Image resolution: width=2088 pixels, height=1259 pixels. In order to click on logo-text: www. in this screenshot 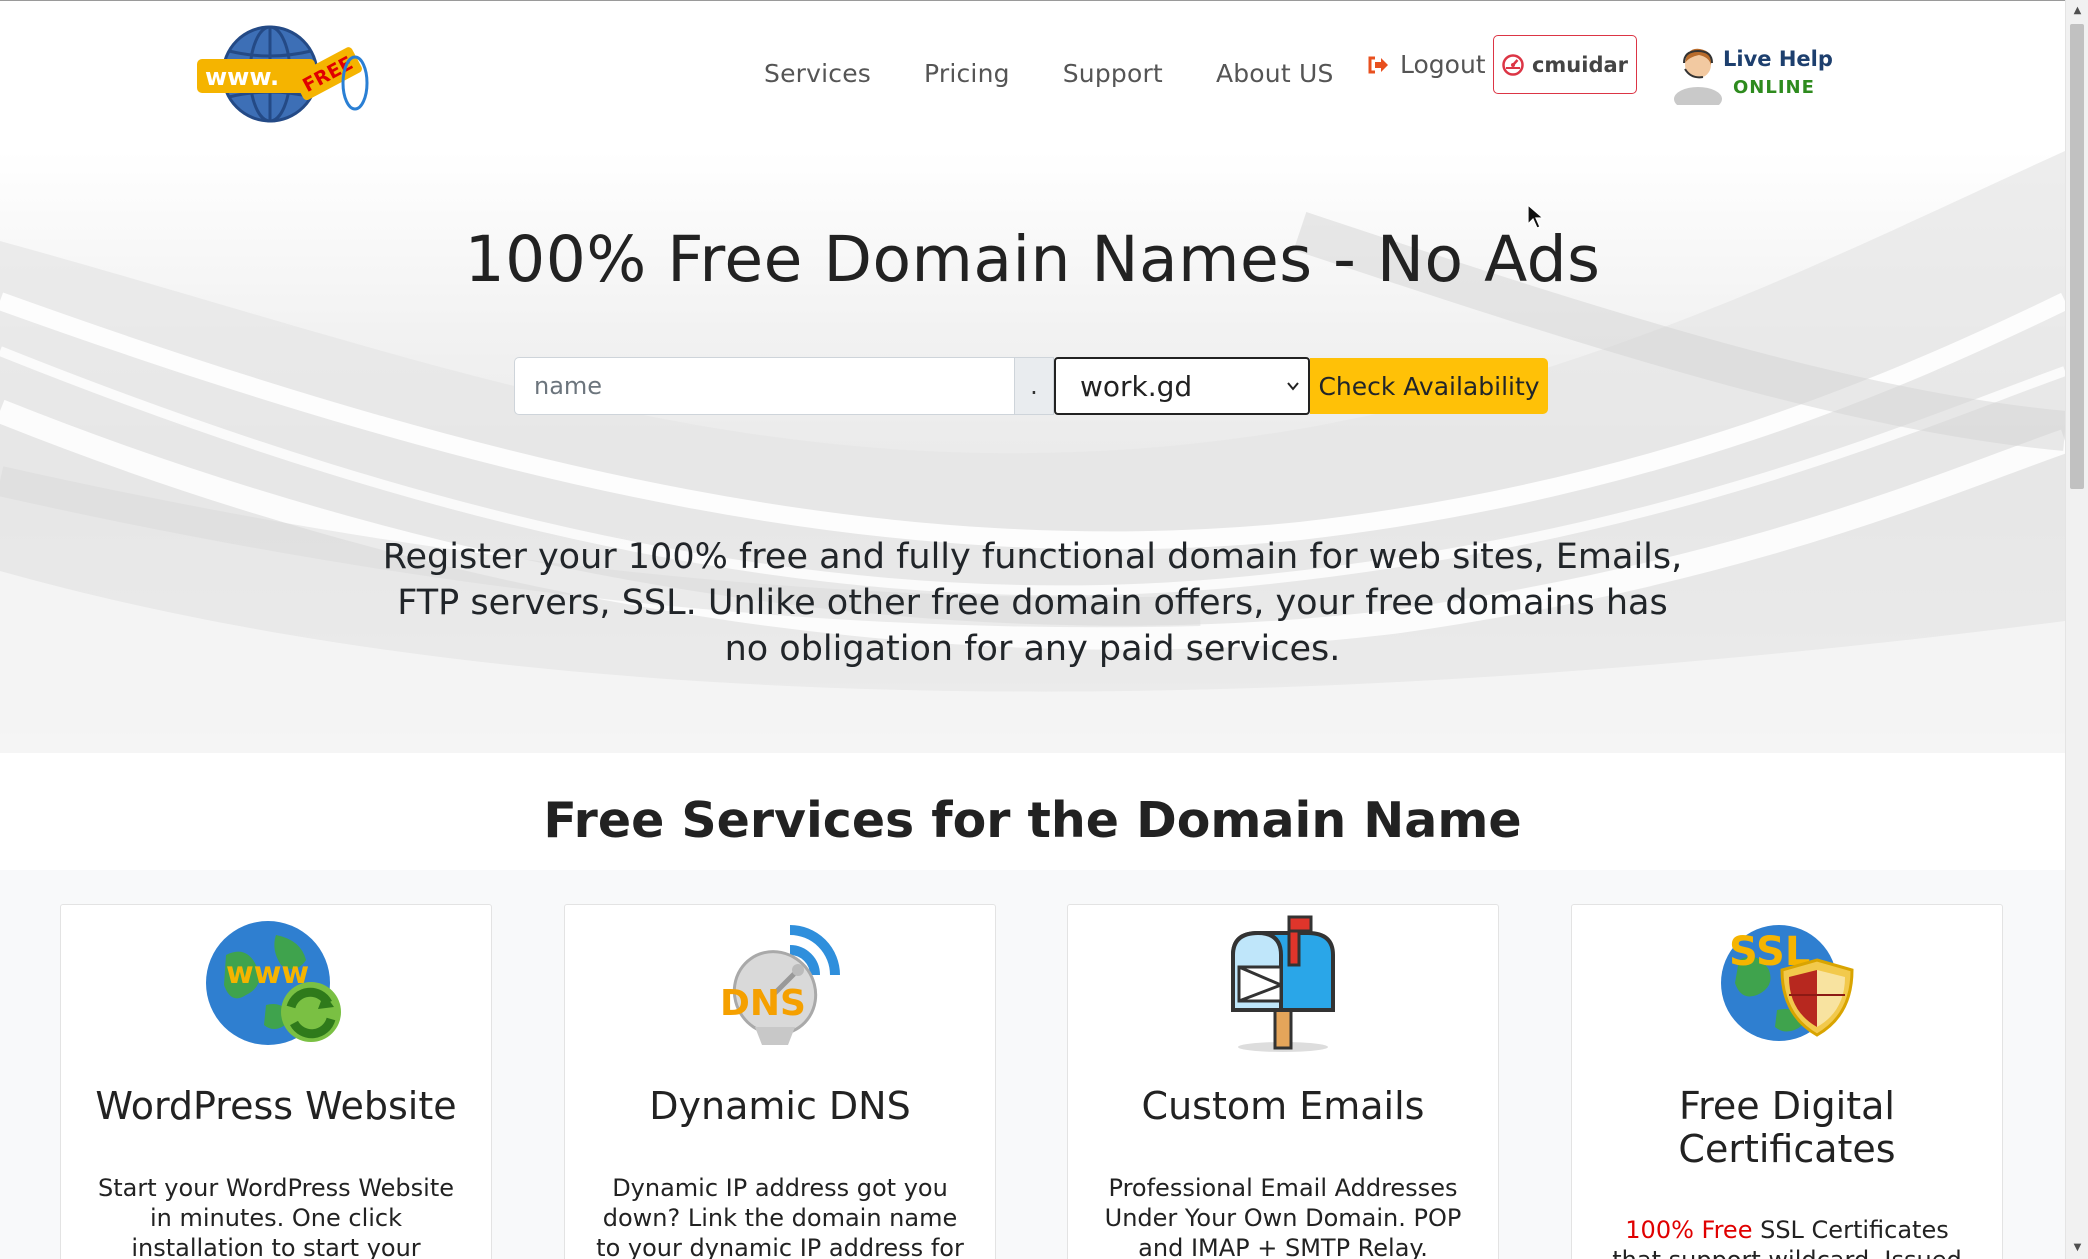, I will do `click(242, 77)`.